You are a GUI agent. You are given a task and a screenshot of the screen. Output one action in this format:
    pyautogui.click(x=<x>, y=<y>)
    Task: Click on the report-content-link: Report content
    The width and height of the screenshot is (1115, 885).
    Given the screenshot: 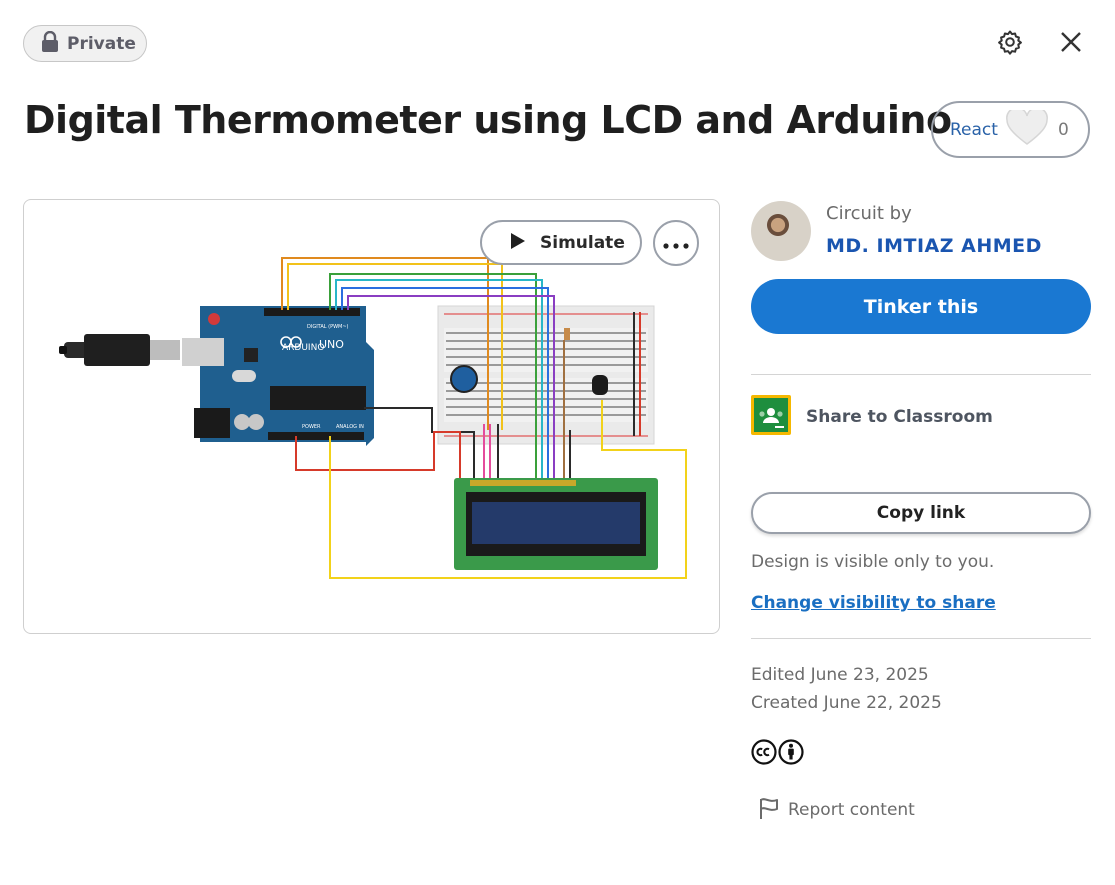 What is the action you would take?
    pyautogui.click(x=836, y=810)
    